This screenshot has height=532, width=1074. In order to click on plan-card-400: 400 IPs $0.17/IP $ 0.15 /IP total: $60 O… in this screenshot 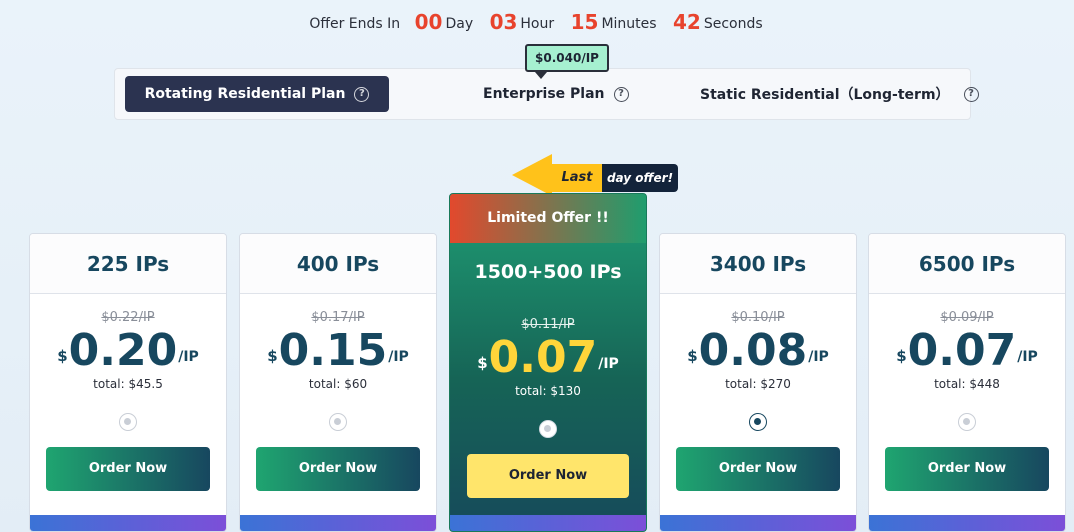, I will do `click(338, 382)`.